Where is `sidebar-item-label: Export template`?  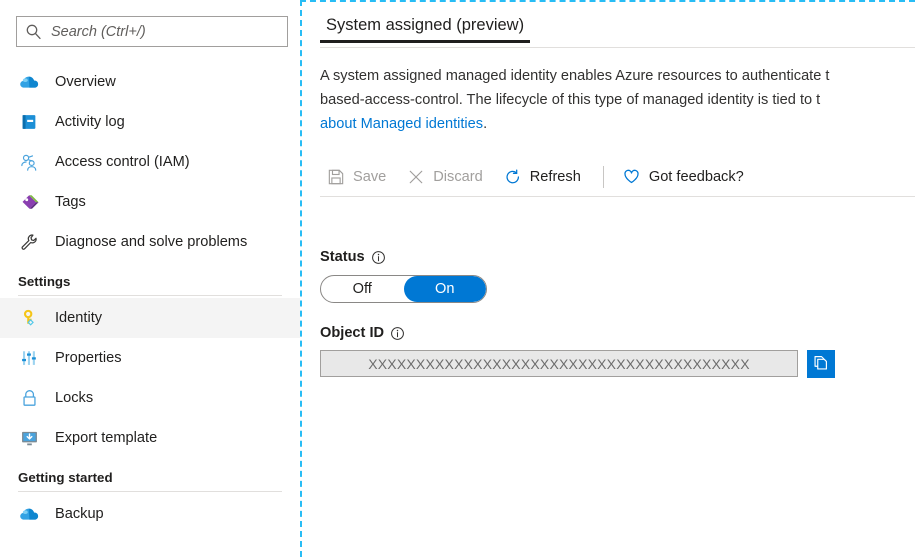 sidebar-item-label: Export template is located at coordinates (106, 438).